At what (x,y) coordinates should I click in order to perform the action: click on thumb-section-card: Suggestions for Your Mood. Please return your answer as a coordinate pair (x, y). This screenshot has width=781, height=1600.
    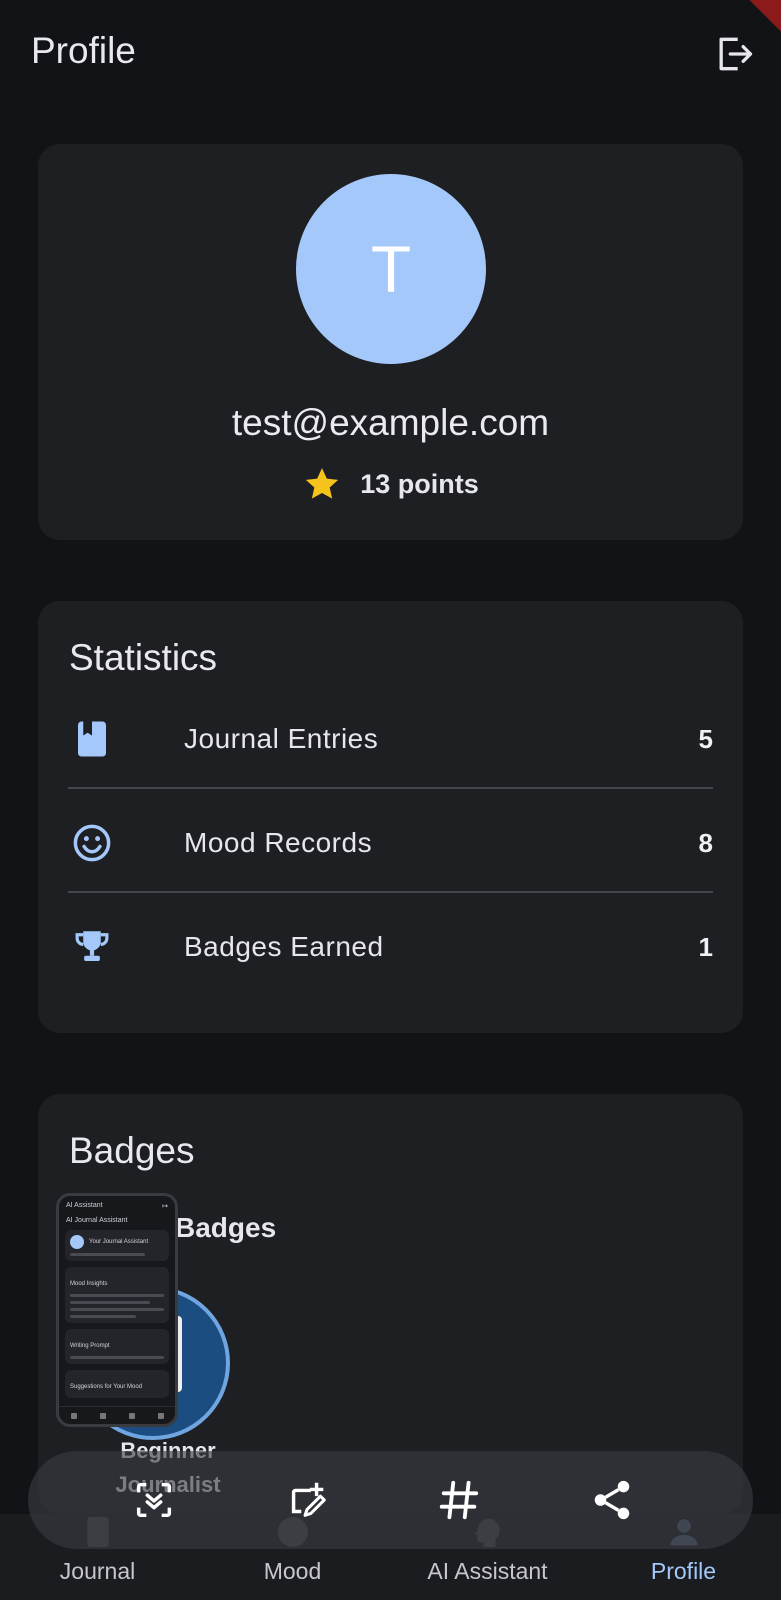
    Looking at the image, I should click on (117, 1384).